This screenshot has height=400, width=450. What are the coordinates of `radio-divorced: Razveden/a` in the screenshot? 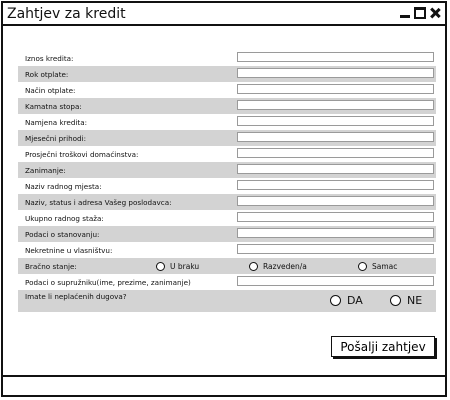 It's located at (278, 266).